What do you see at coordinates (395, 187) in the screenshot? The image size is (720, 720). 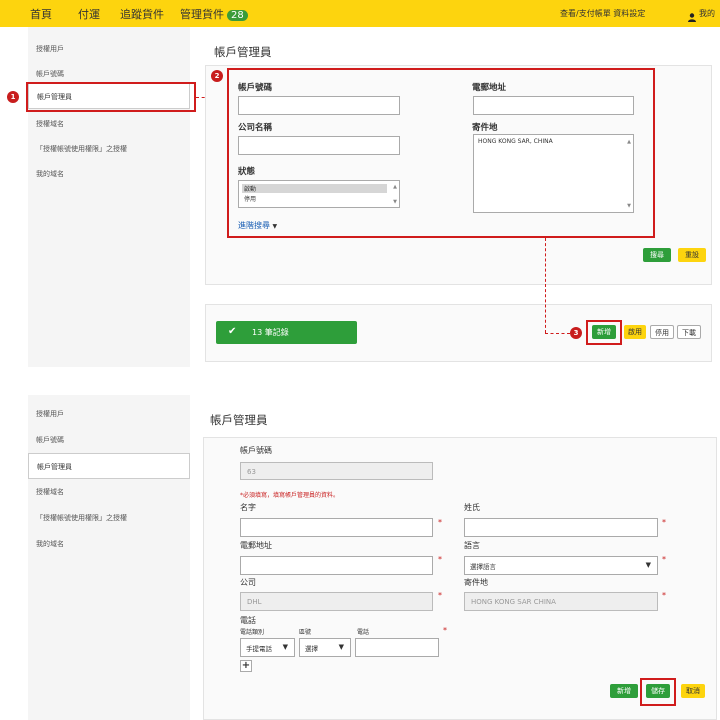 I see `status-scroll-up-icon: ▲` at bounding box center [395, 187].